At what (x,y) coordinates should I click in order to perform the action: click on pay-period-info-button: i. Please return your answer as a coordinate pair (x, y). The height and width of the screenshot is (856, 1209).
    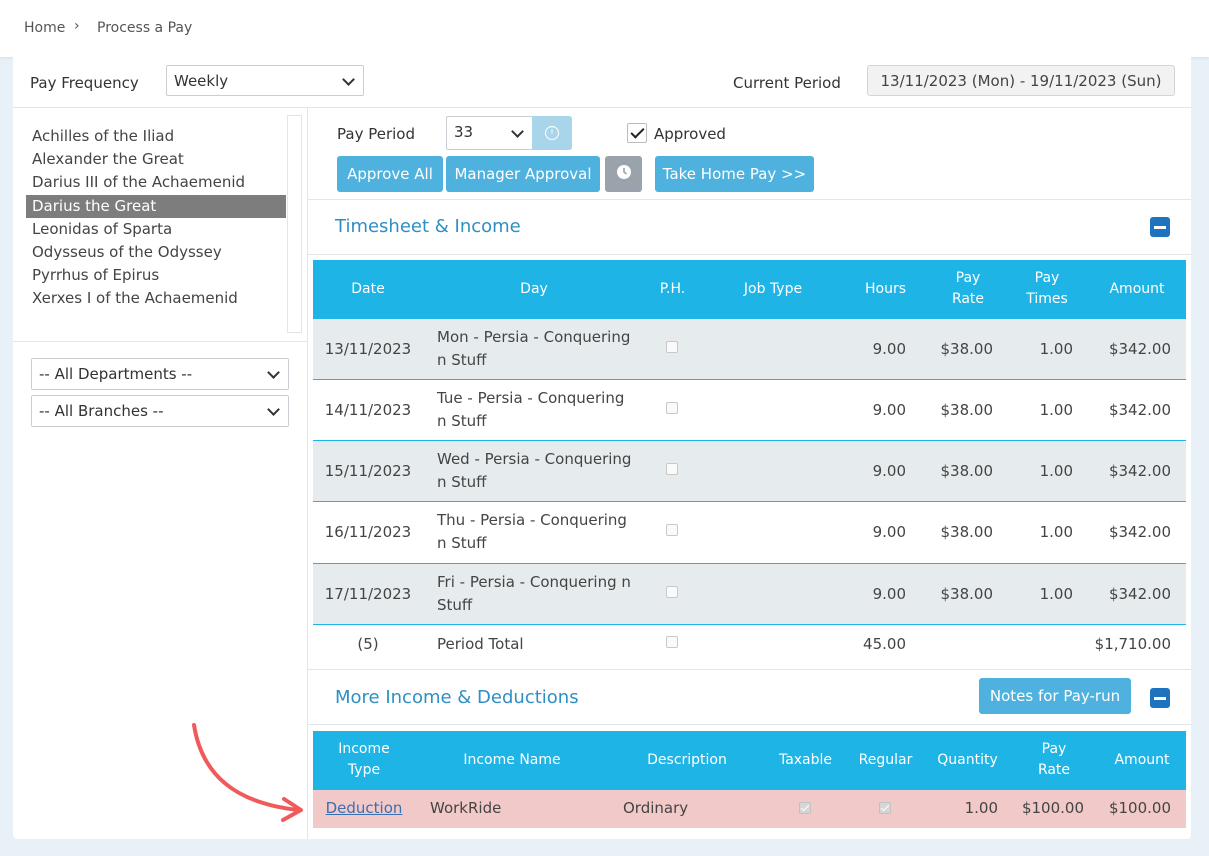
    Looking at the image, I should click on (552, 133).